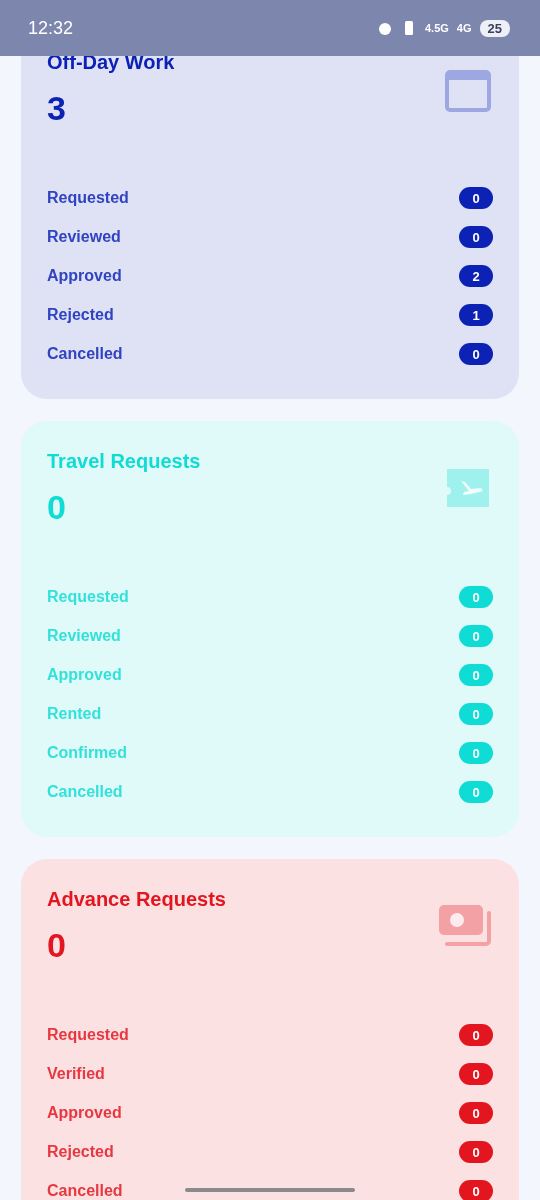 The image size is (540, 1200). What do you see at coordinates (51, 28) in the screenshot?
I see `status-time: 12:32` at bounding box center [51, 28].